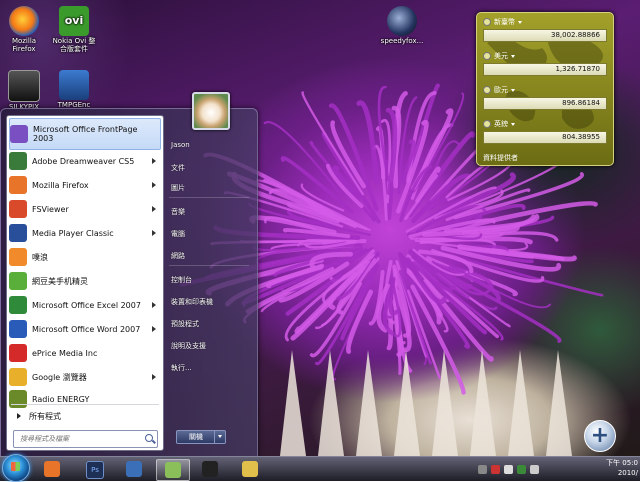 The image size is (640, 482). I want to click on currency-value: 38,002.88866, so click(545, 35).